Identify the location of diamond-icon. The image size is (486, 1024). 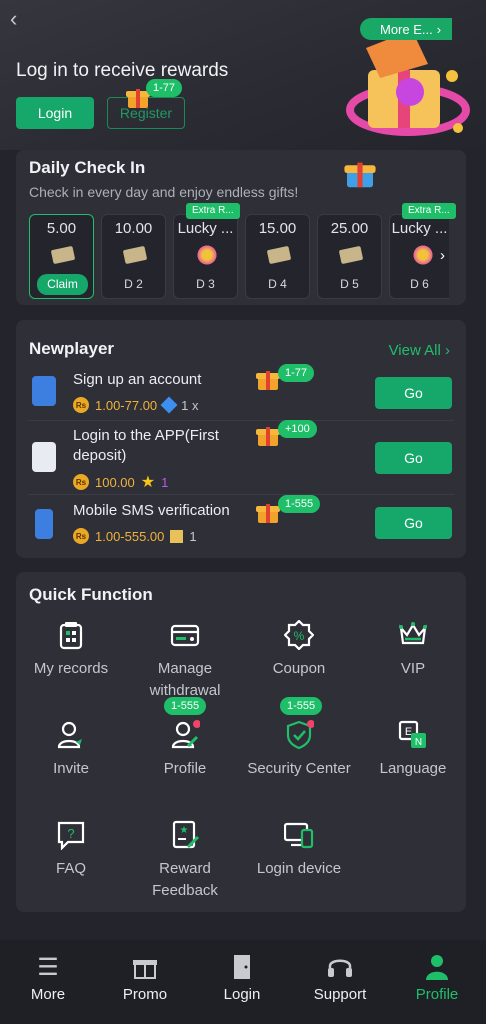
(169, 405).